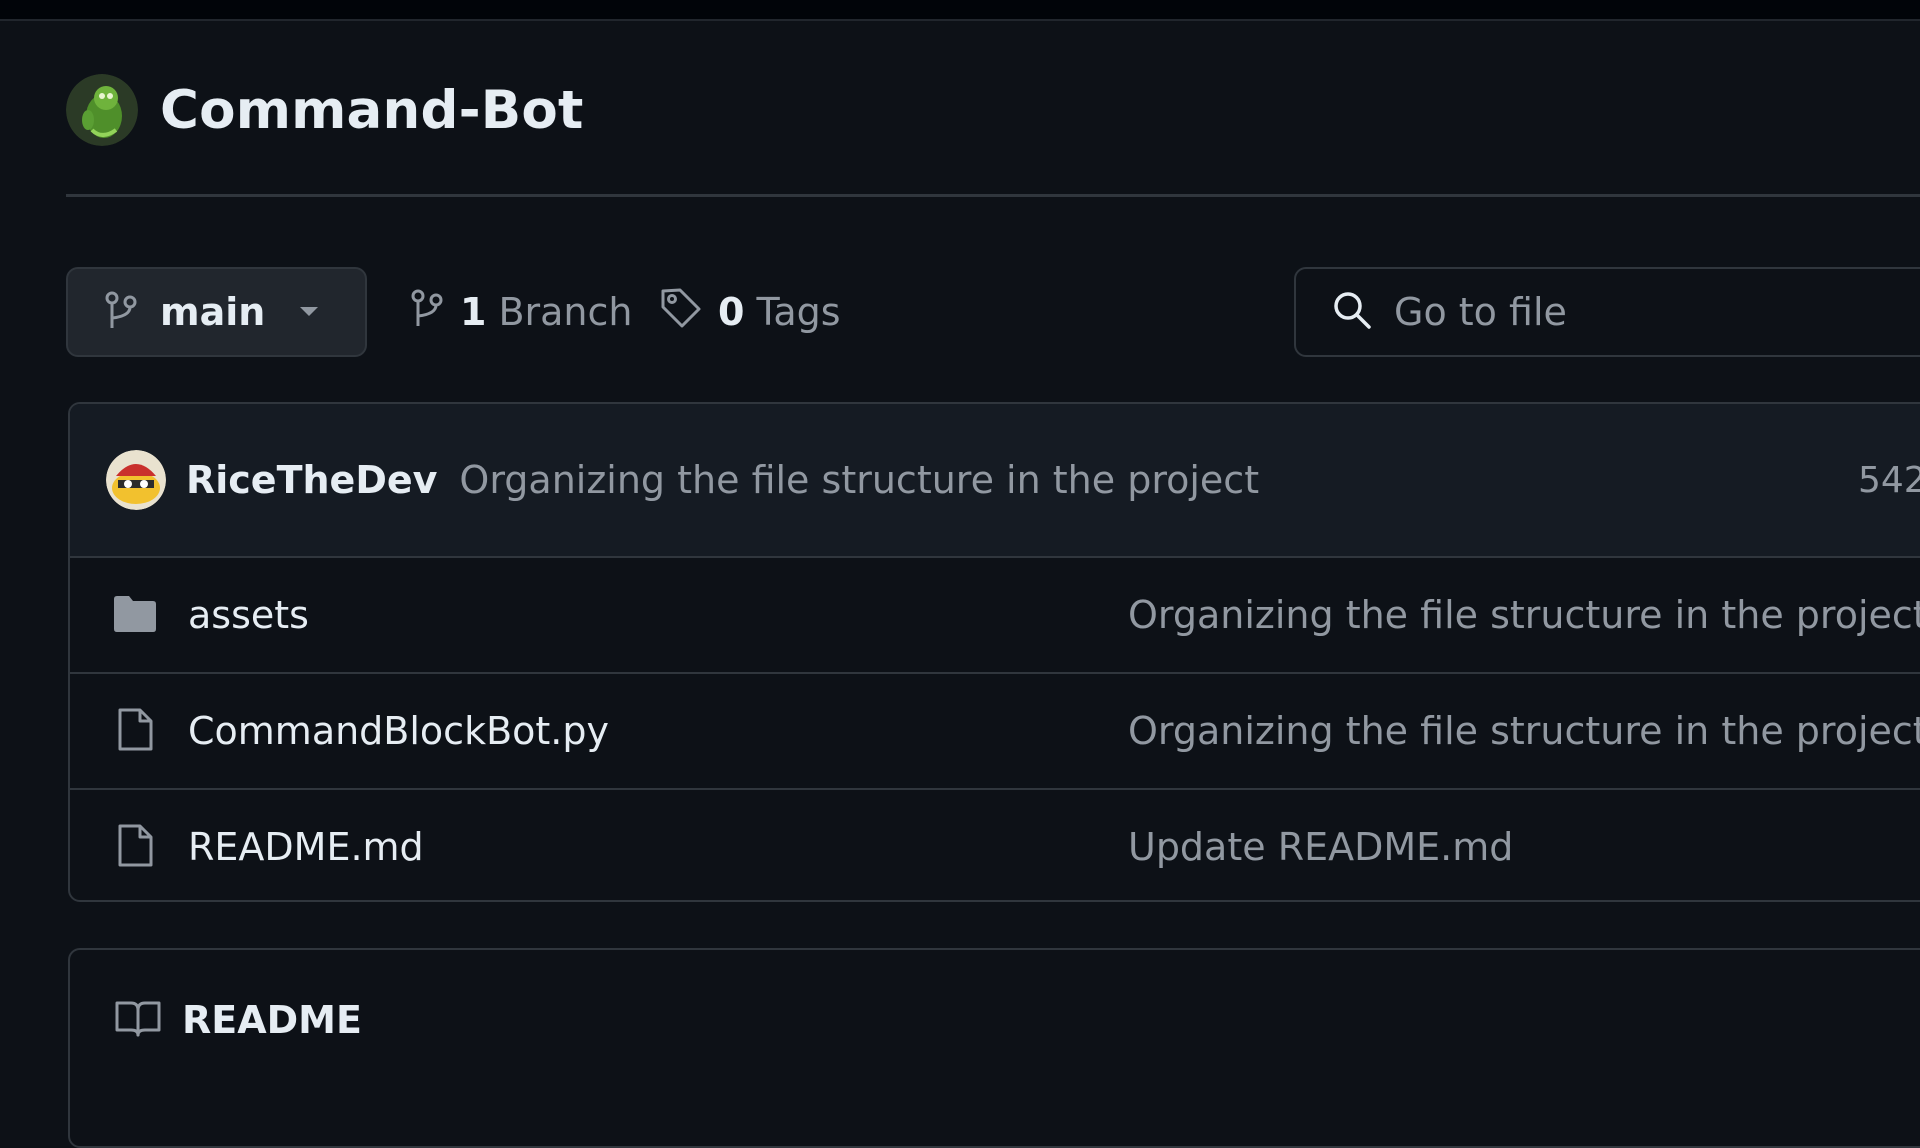 This screenshot has height=1148, width=1920. Describe the element at coordinates (731, 312) in the screenshot. I see `tag-count: 0` at that location.